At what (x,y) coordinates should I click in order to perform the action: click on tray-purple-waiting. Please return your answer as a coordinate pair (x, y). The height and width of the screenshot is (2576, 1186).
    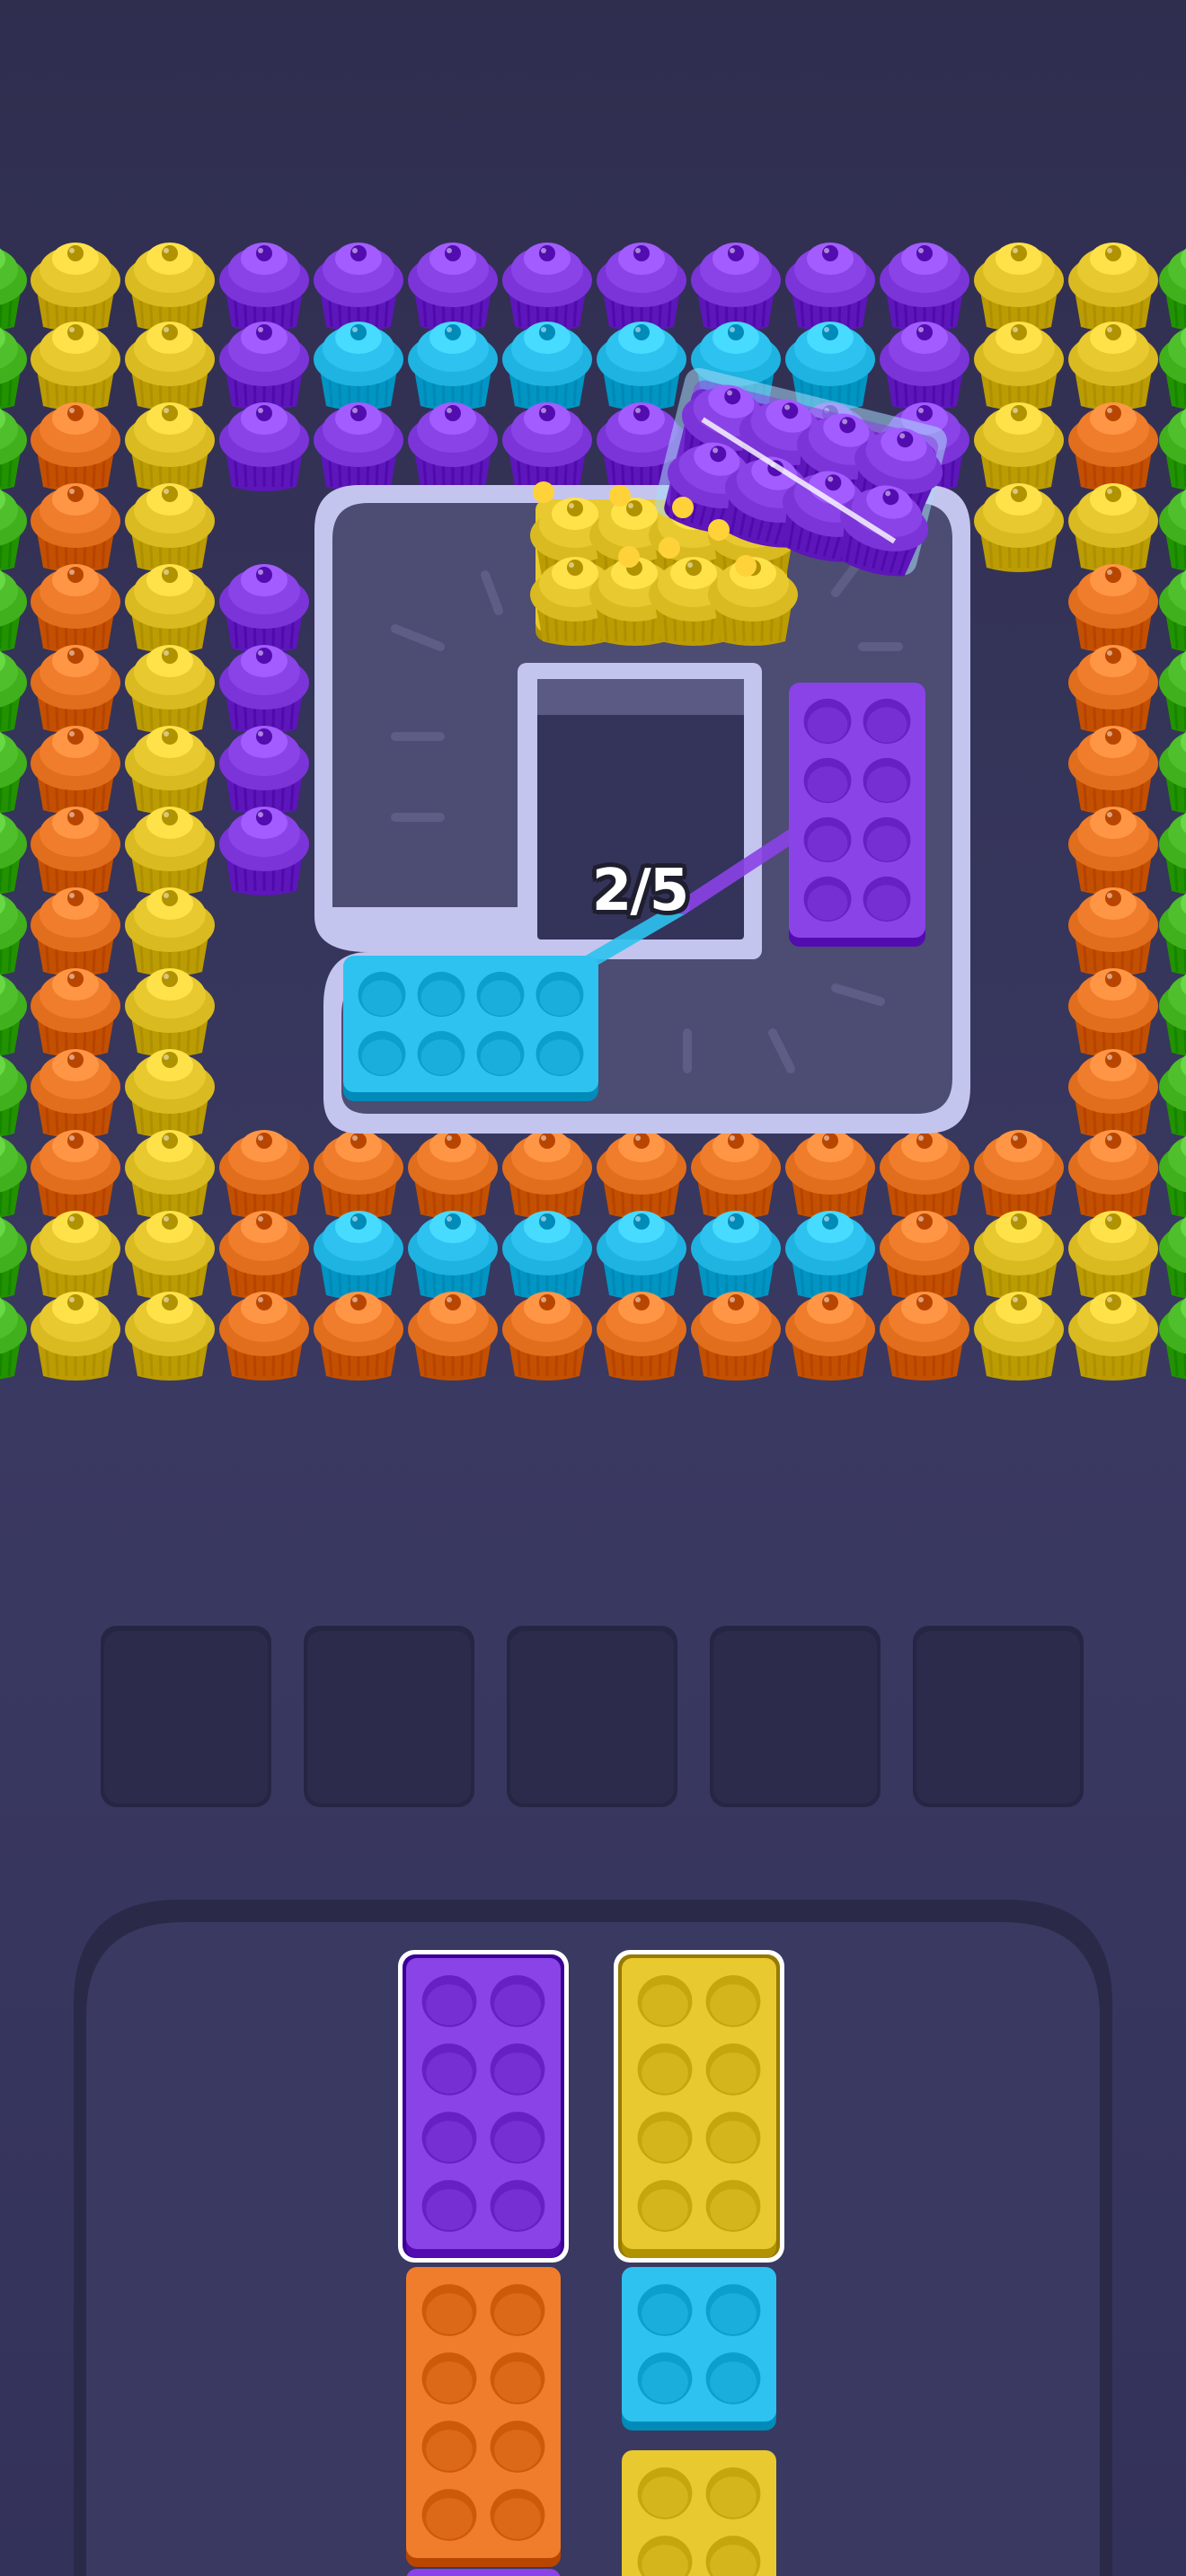
    Looking at the image, I should click on (857, 815).